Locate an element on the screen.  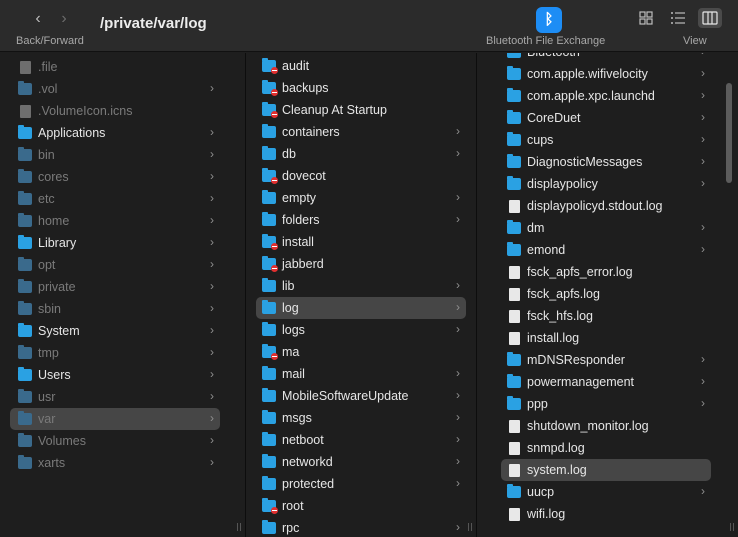
col3-item: emond › is located at coordinates (606, 250).